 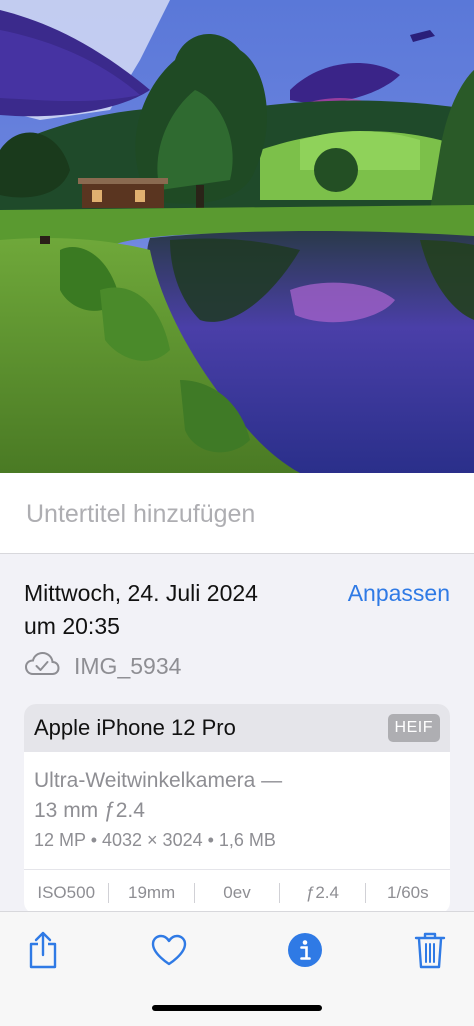 I want to click on heart-icon, so click(x=169, y=950).